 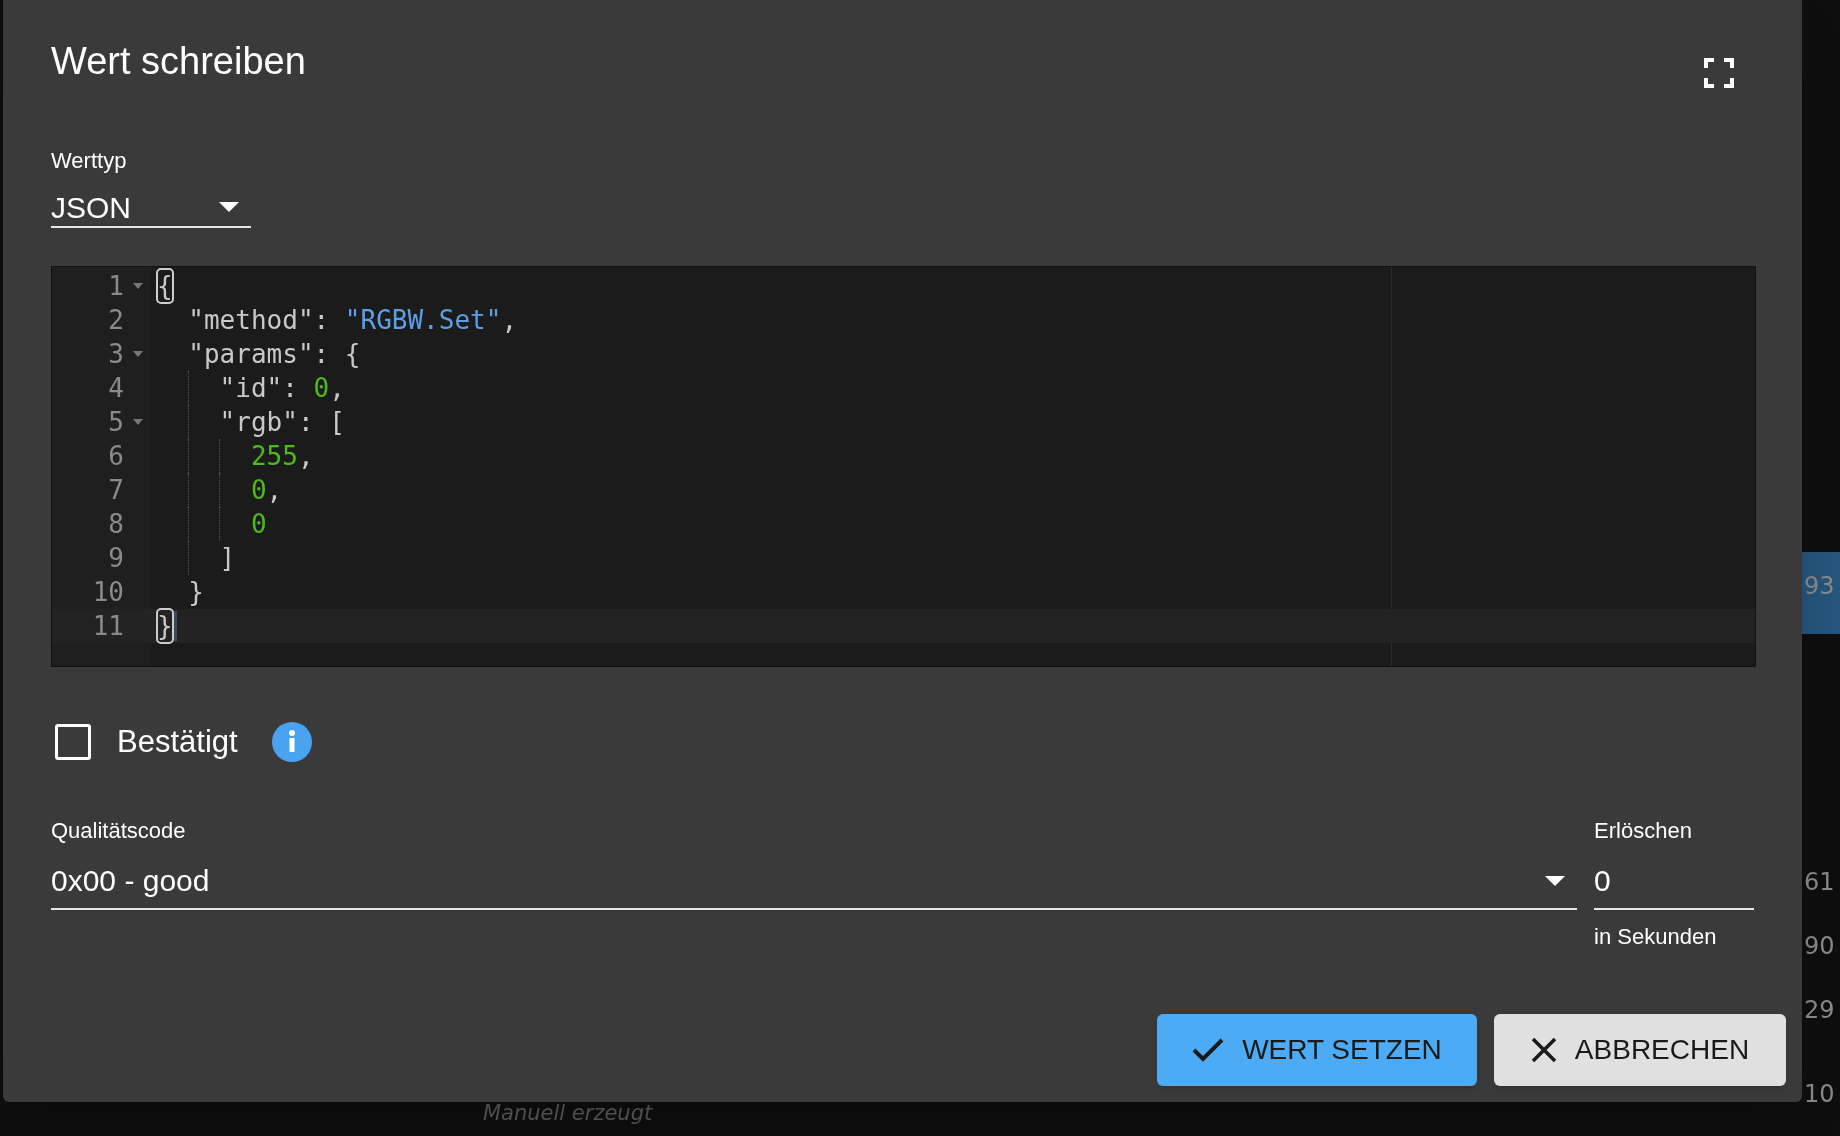 What do you see at coordinates (1719, 73) in the screenshot?
I see `fullscreen-icon` at bounding box center [1719, 73].